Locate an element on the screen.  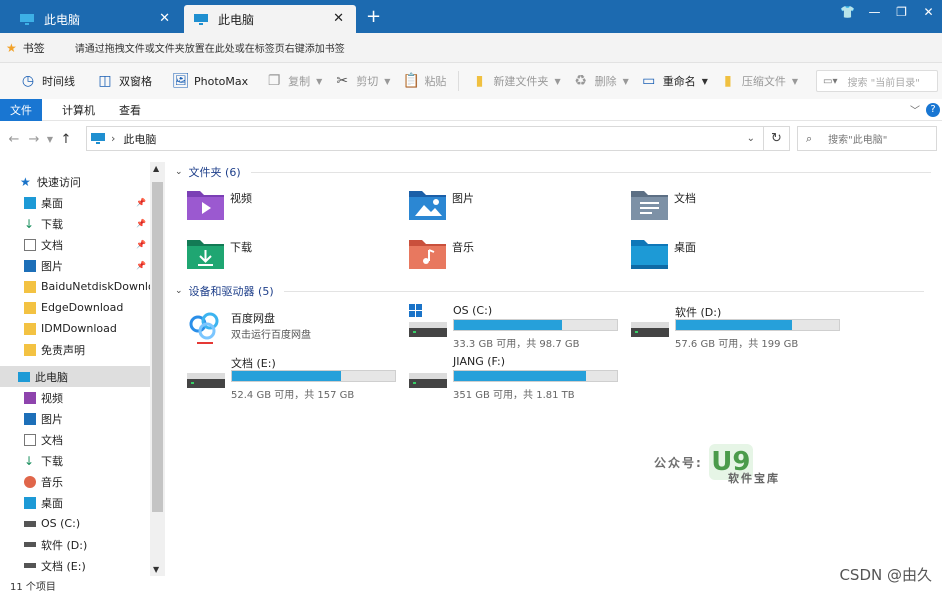
sidebar-item-disclaimer: 免责声明 is located at coordinates (75, 349).